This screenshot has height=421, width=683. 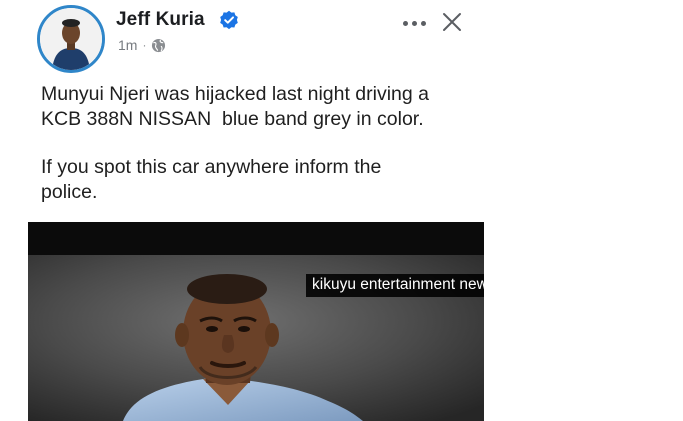 I want to click on post-text-line: If you spot this car anywhere inform the, so click(x=211, y=167).